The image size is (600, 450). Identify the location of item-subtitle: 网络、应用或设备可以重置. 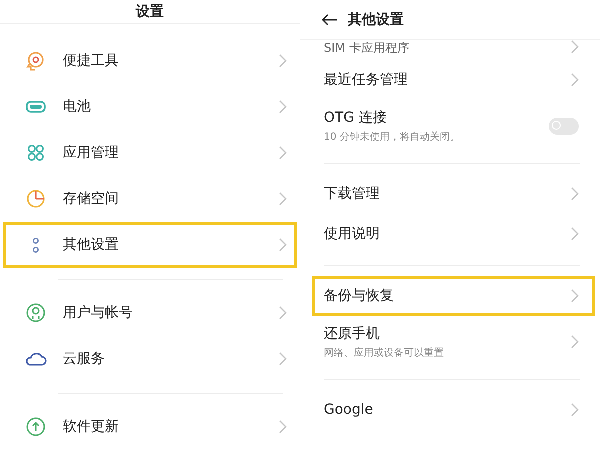
(384, 353).